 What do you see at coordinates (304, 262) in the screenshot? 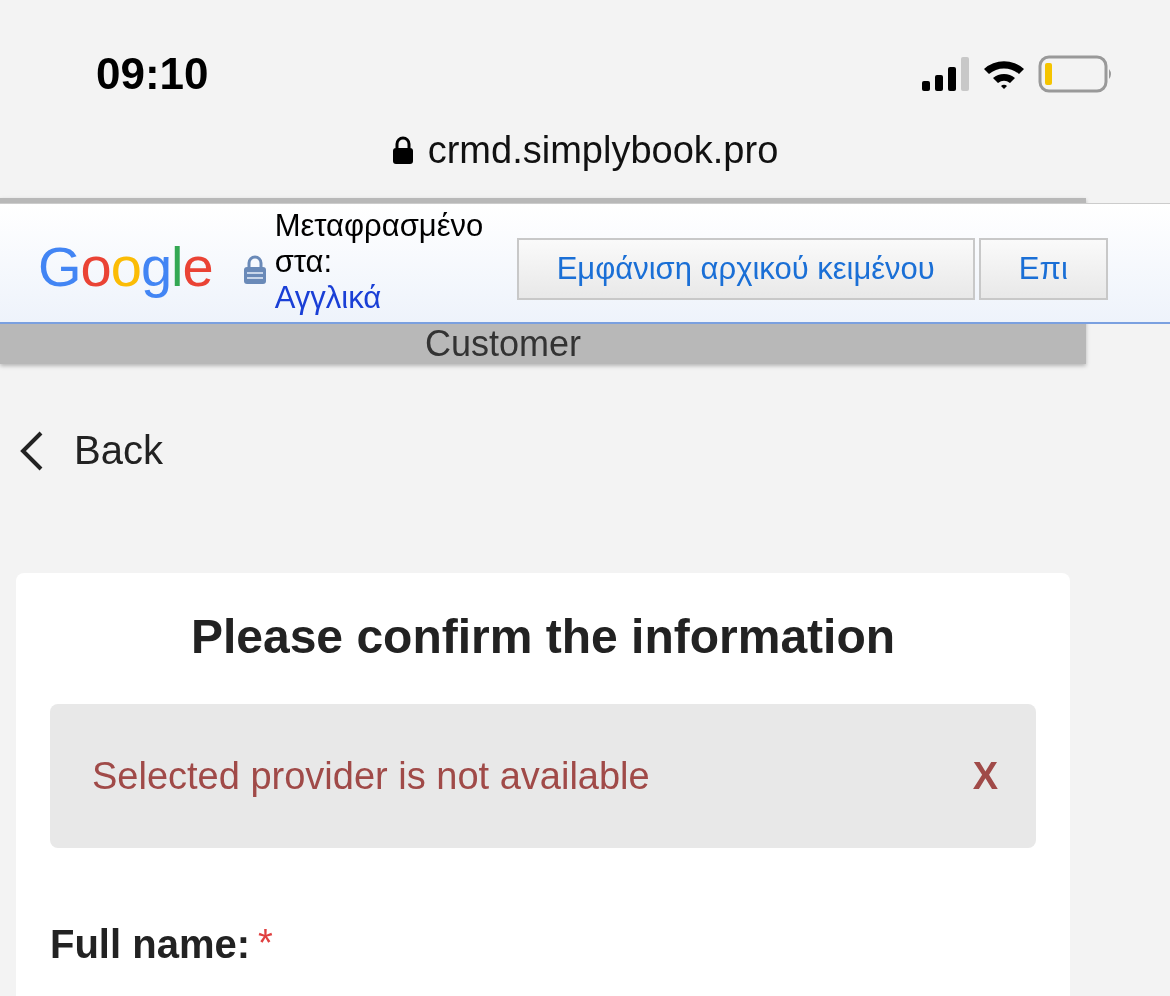
I see `translated-label: στα:` at bounding box center [304, 262].